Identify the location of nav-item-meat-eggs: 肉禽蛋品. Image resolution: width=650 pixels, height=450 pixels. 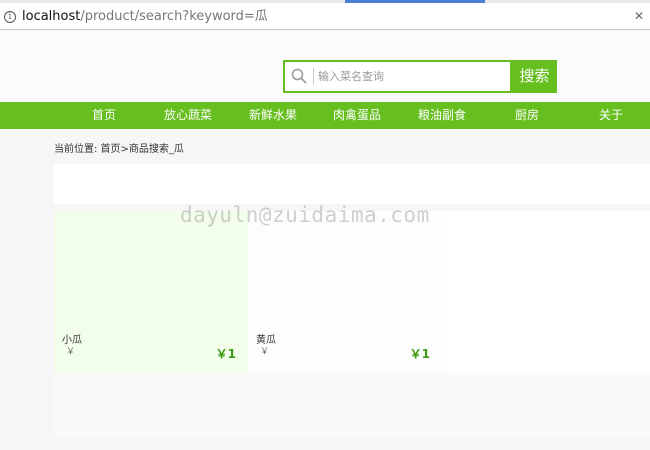
(357, 115).